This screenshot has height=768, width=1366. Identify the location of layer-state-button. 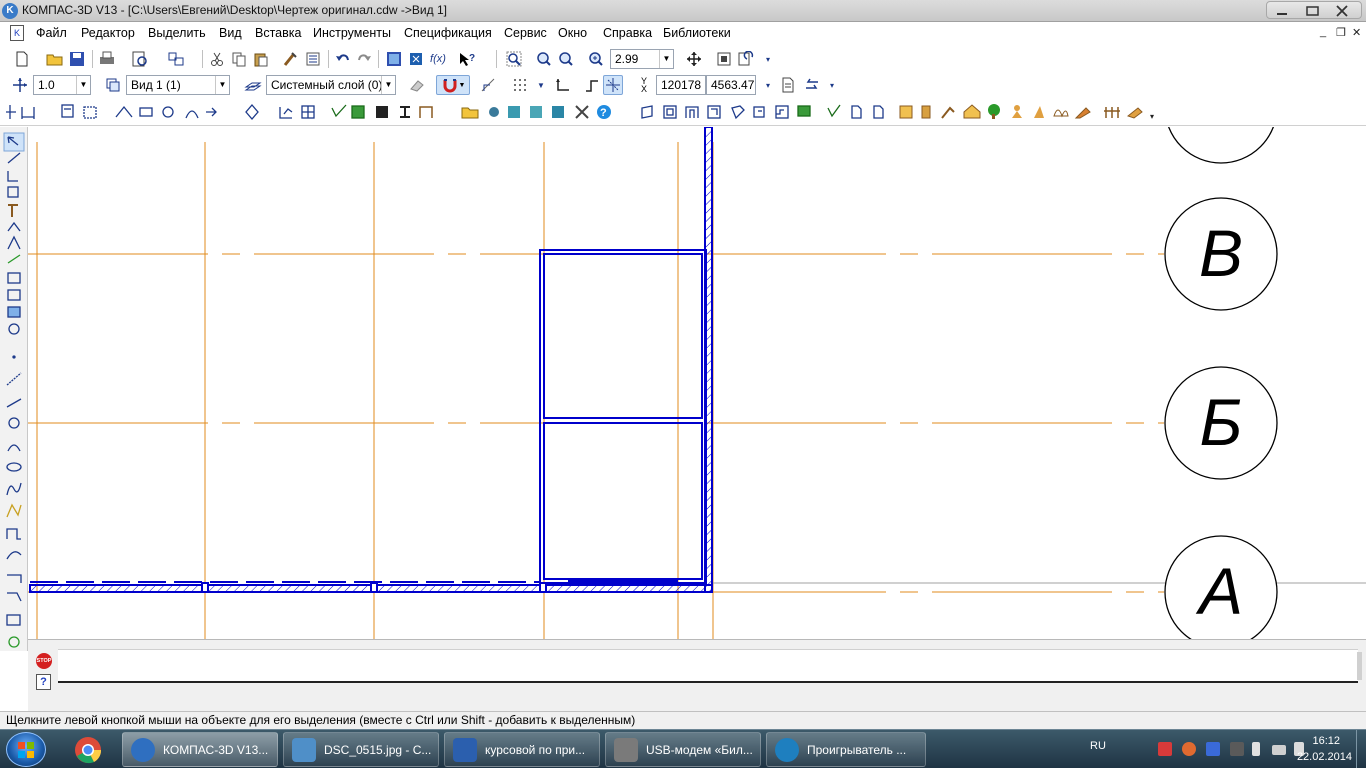
(253, 85).